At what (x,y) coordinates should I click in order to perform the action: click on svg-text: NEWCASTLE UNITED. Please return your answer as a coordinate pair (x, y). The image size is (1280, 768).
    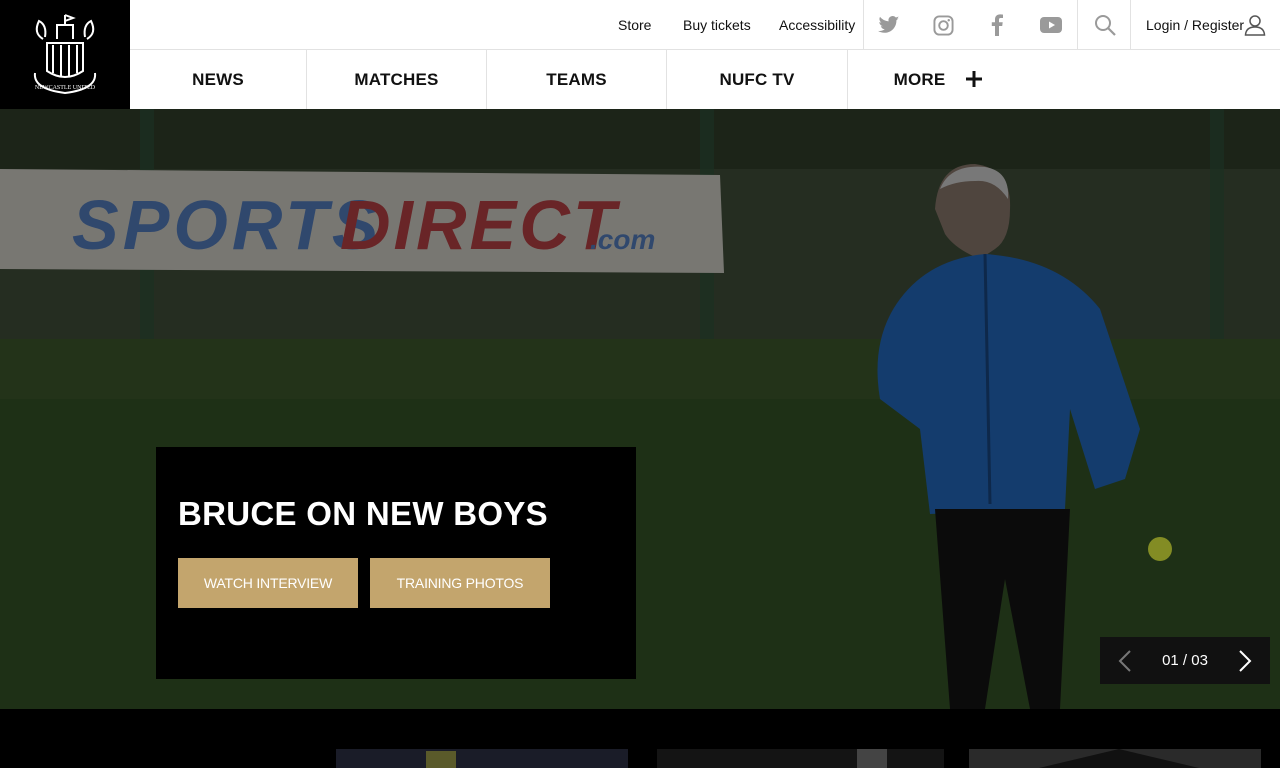
    Looking at the image, I should click on (65, 88).